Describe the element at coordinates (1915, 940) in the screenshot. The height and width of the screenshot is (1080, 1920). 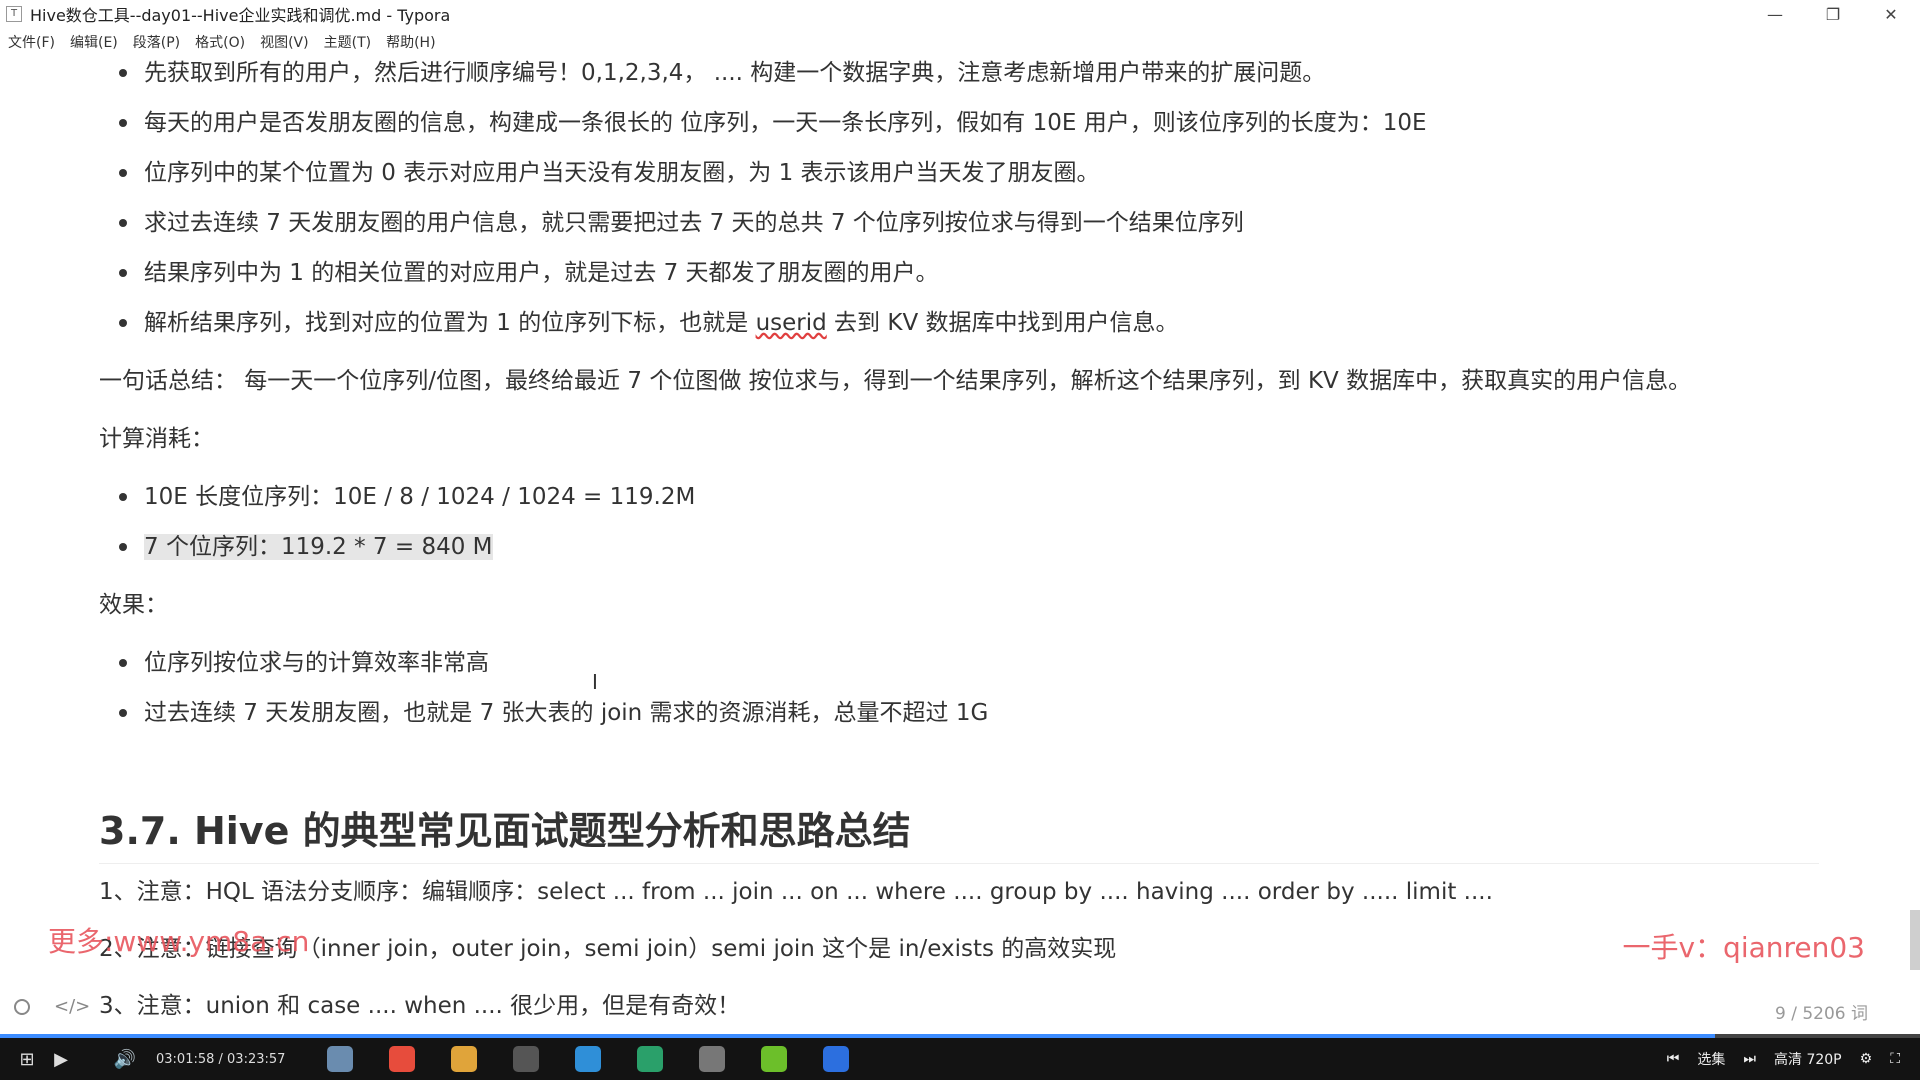
I see `vertical-scrollbar` at that location.